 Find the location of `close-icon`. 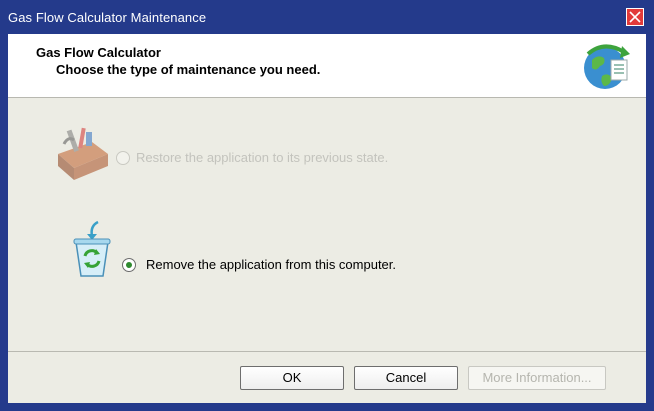

close-icon is located at coordinates (635, 17).